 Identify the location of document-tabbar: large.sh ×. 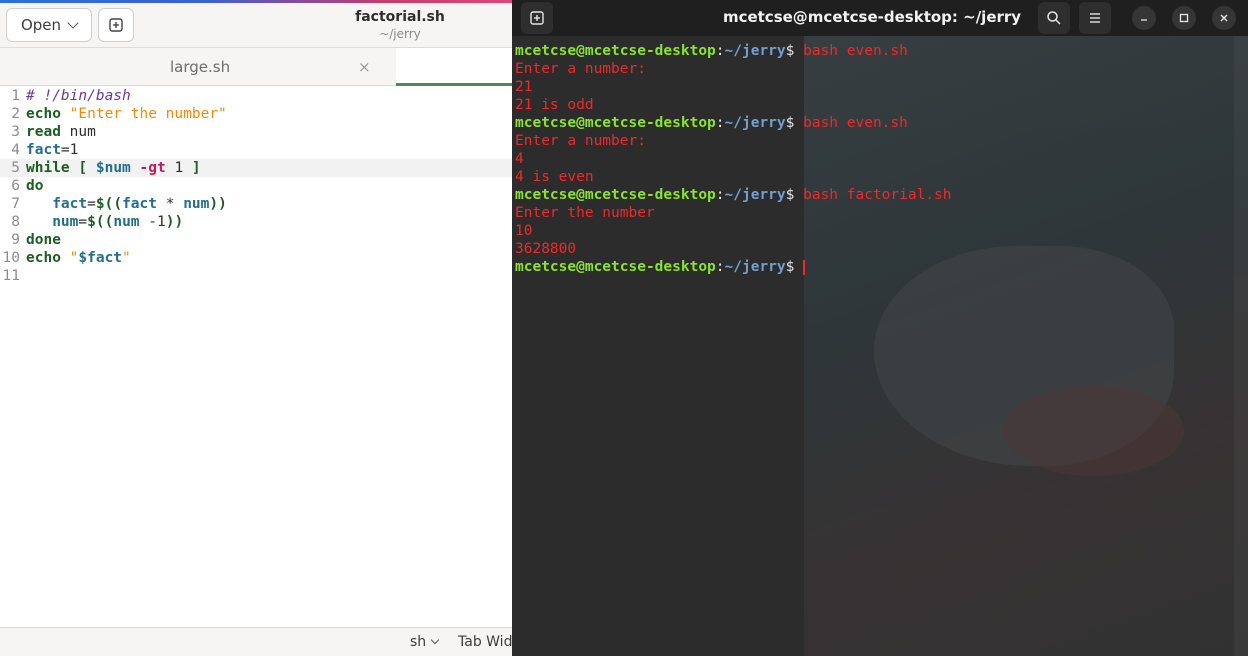
(256, 67).